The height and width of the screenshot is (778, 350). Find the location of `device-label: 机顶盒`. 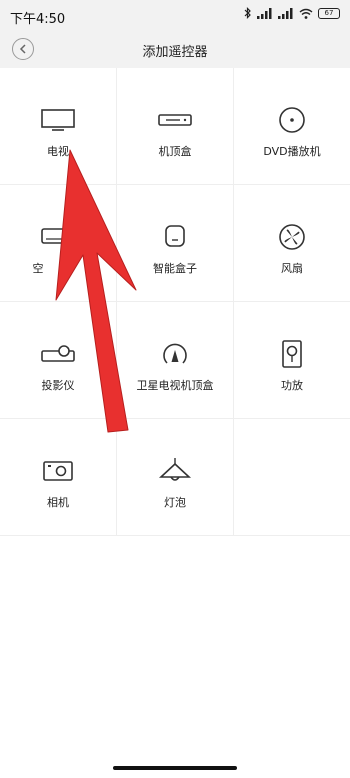

device-label: 机顶盒 is located at coordinates (175, 151).